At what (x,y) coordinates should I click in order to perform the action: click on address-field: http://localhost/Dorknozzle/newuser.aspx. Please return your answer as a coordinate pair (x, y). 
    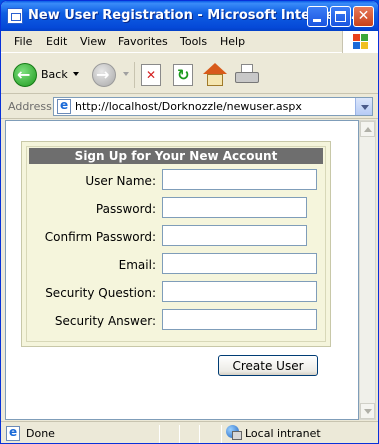
    Looking at the image, I should click on (213, 106).